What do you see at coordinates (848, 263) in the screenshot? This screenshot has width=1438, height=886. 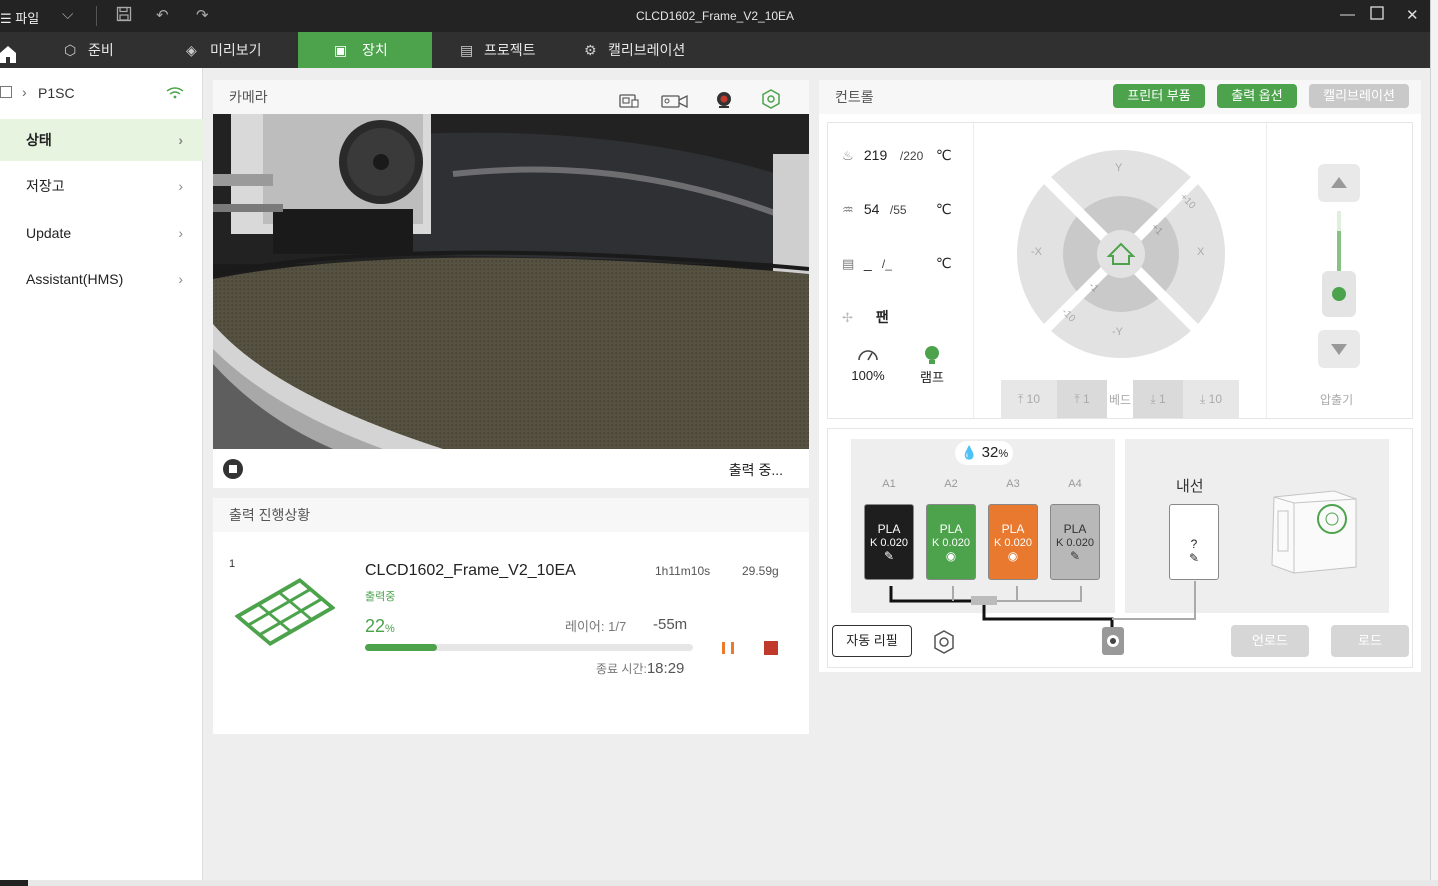 I see `chamber-icon: ▤` at bounding box center [848, 263].